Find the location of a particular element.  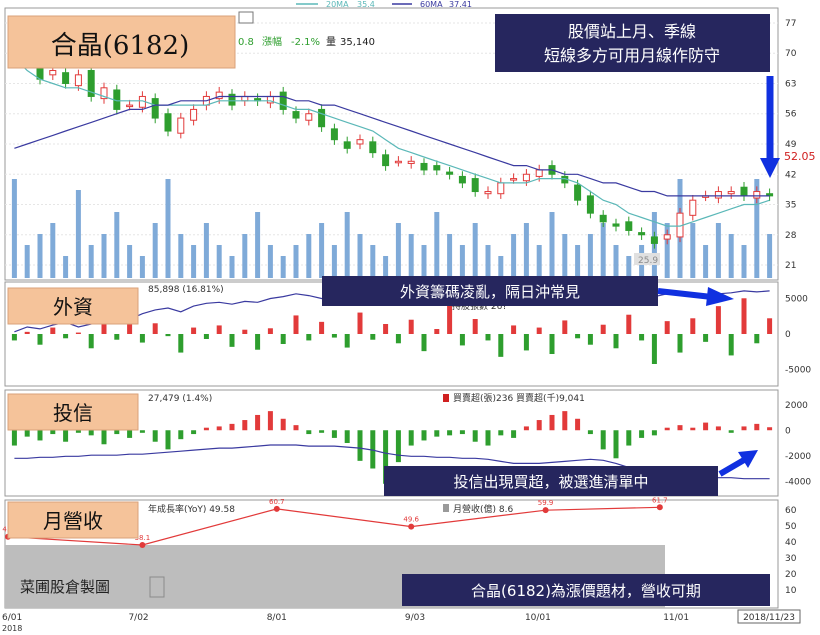

date-tick-label: 10/01 is located at coordinates (538, 618).